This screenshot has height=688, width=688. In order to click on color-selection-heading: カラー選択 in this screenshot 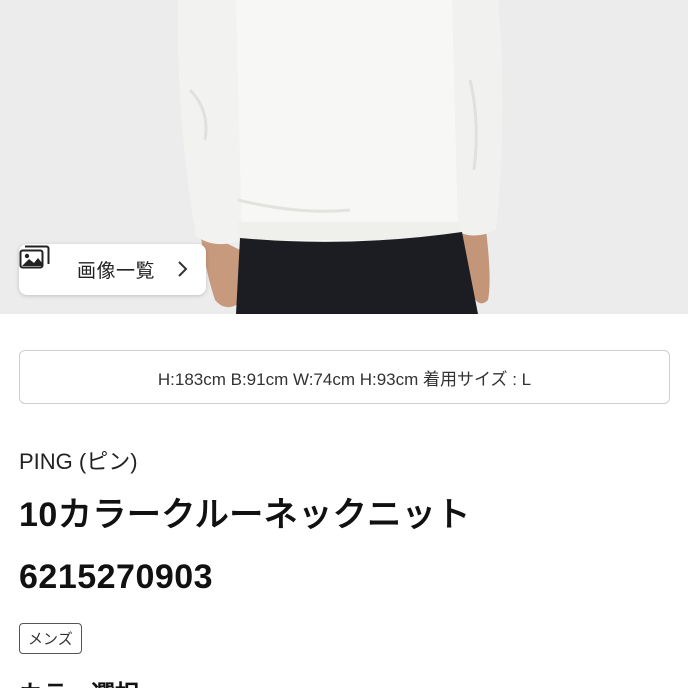, I will do `click(79, 681)`.